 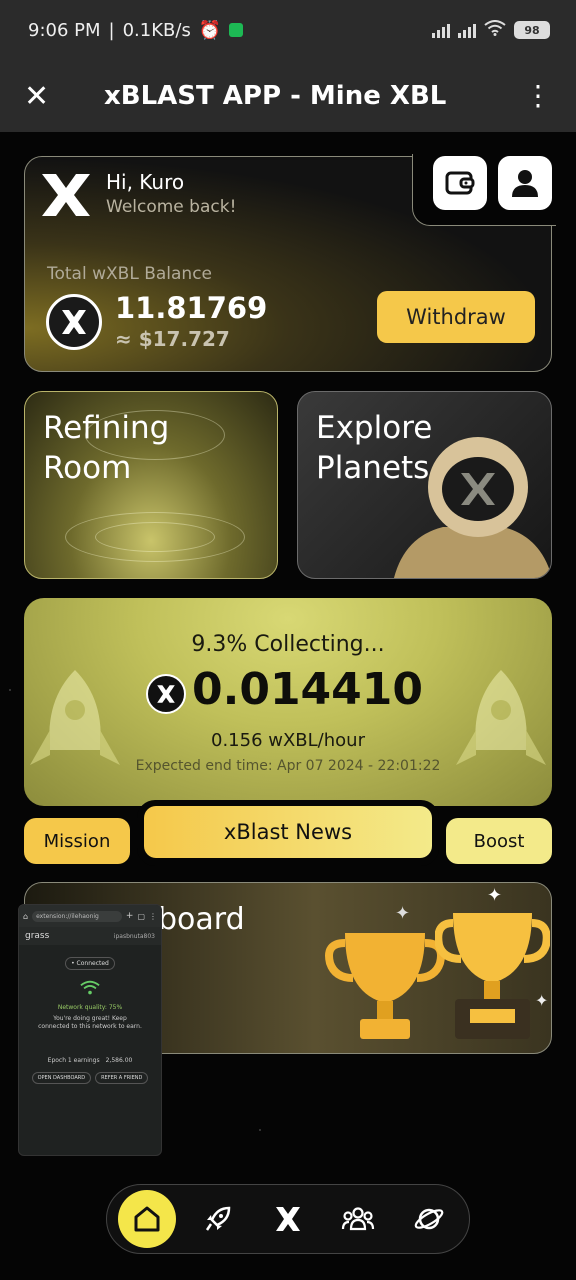 I want to click on battery-icon: 98, so click(x=532, y=30).